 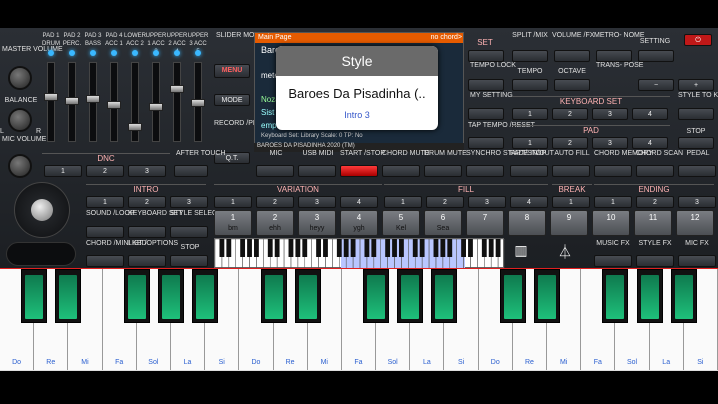 What do you see at coordinates (530, 85) in the screenshot?
I see `tempo-button` at bounding box center [530, 85].